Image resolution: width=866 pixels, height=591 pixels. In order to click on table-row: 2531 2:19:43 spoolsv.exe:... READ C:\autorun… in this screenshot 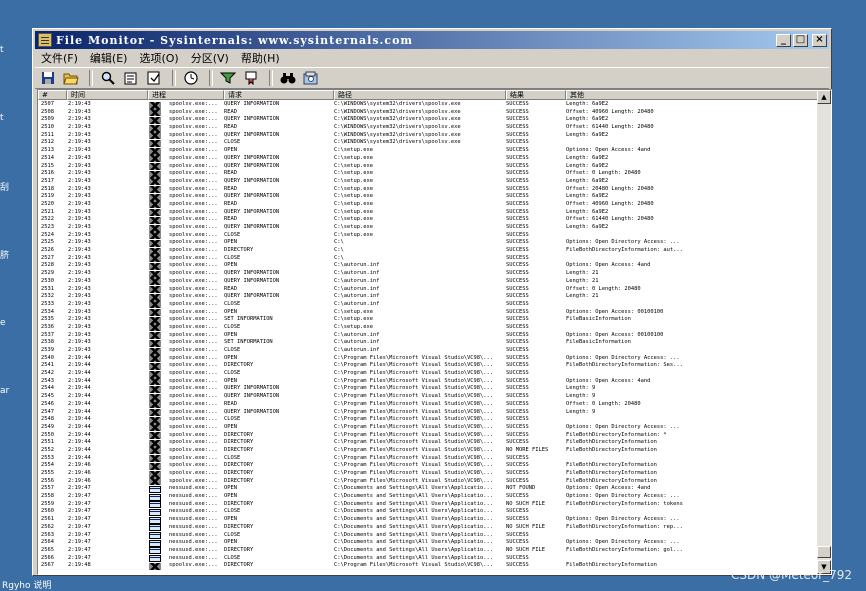, I will do `click(429, 290)`.